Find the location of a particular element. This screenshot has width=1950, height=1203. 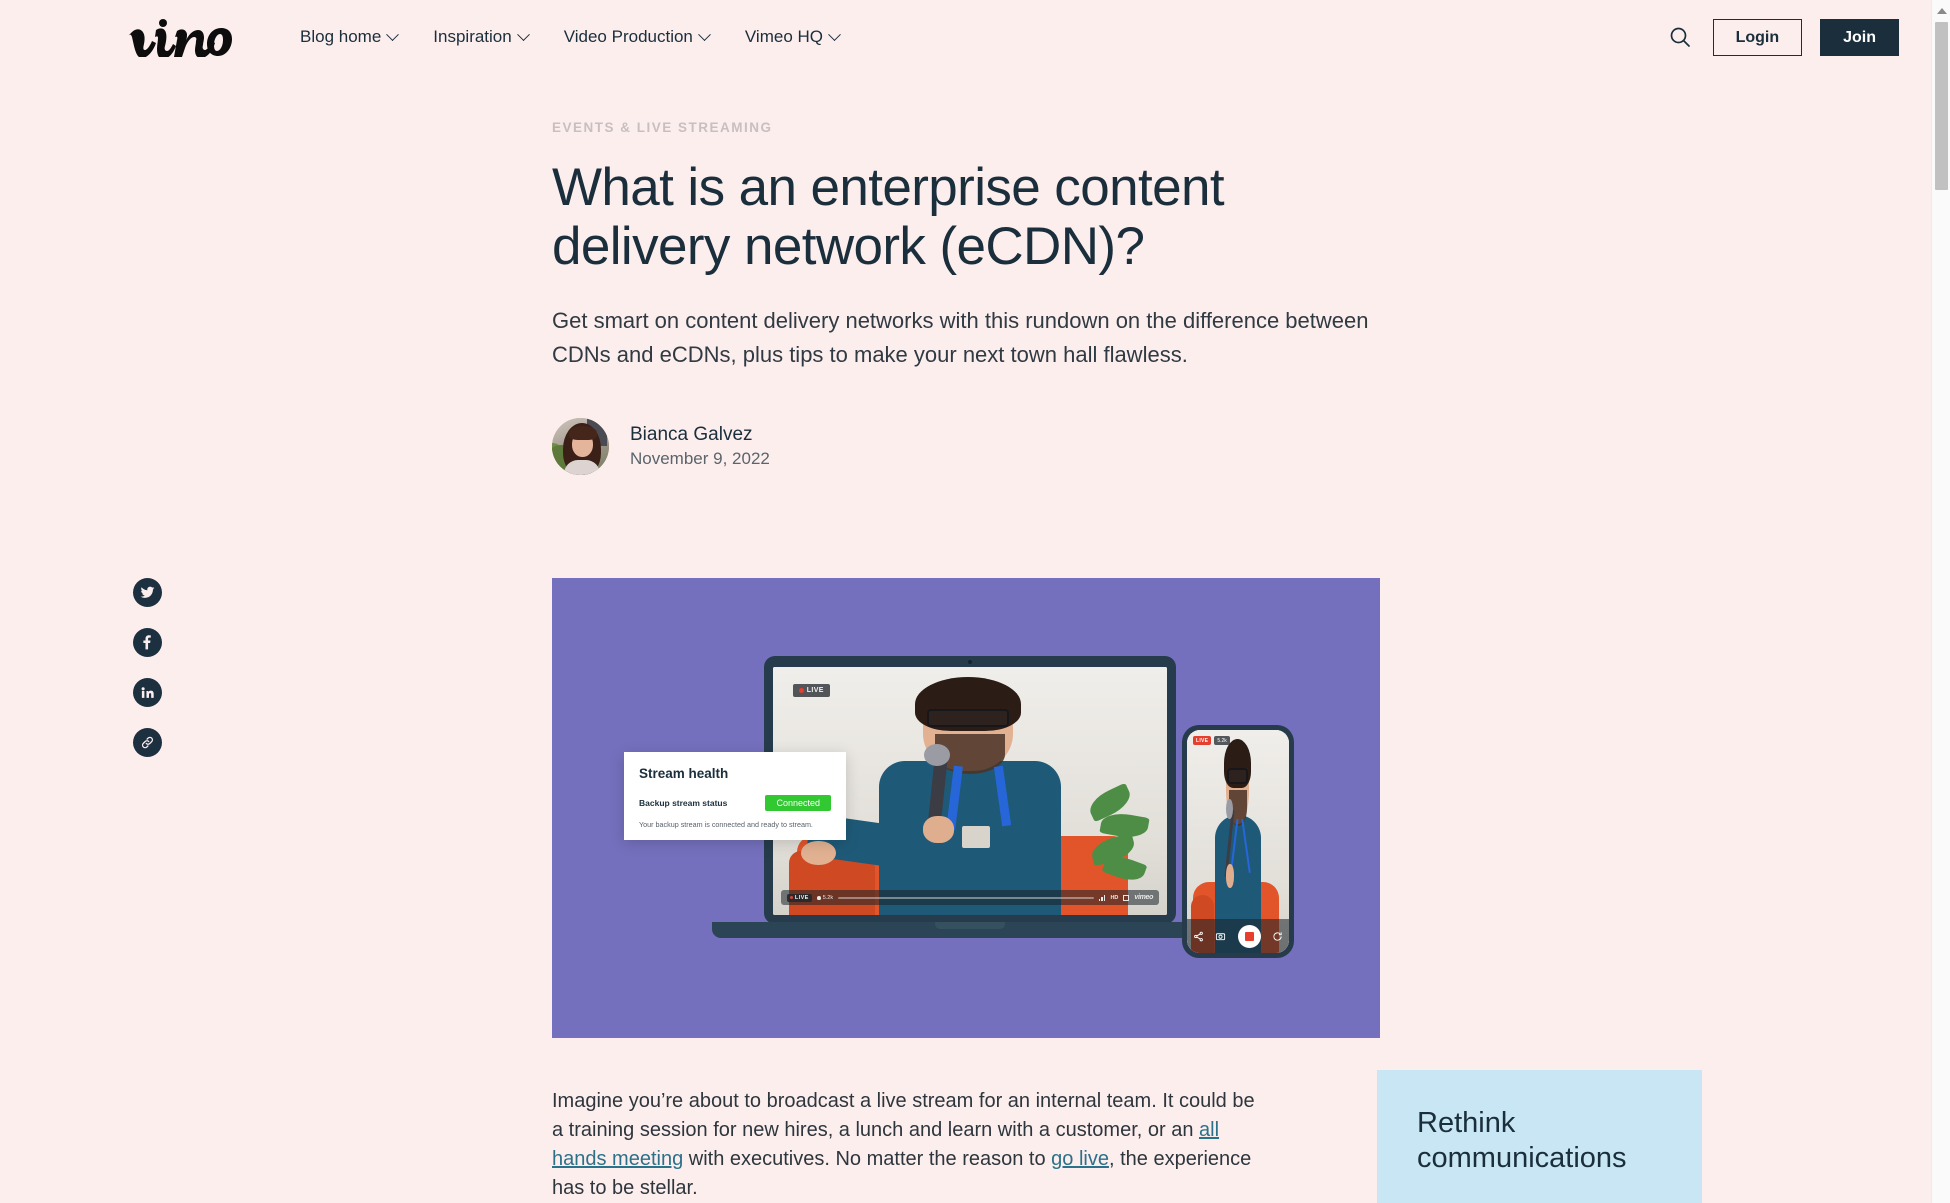

video-player-controls: LIVE 5.2k HD vimeo is located at coordinates (970, 898).